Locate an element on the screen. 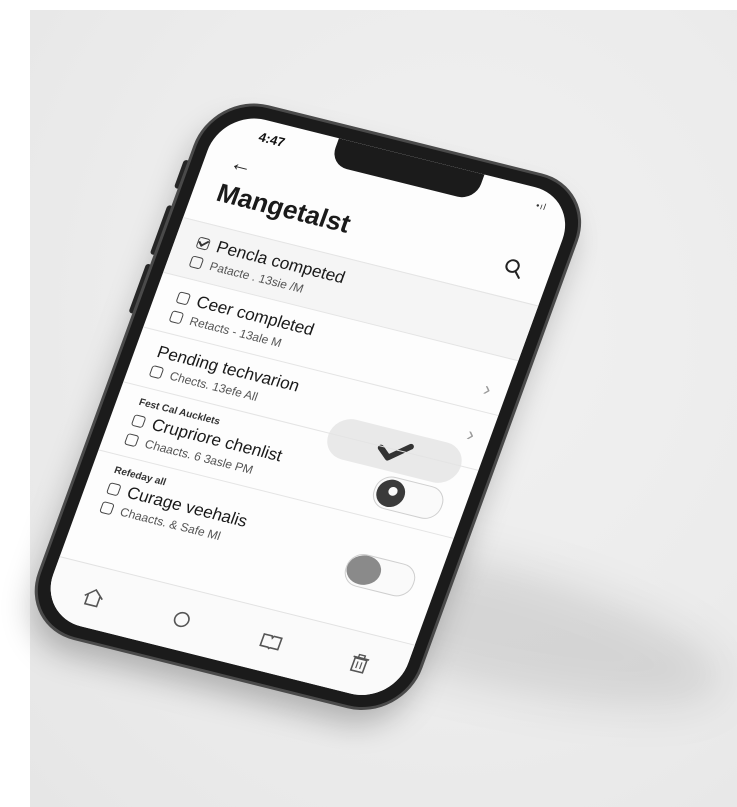 The height and width of the screenshot is (807, 737). trash-icon is located at coordinates (359, 663).